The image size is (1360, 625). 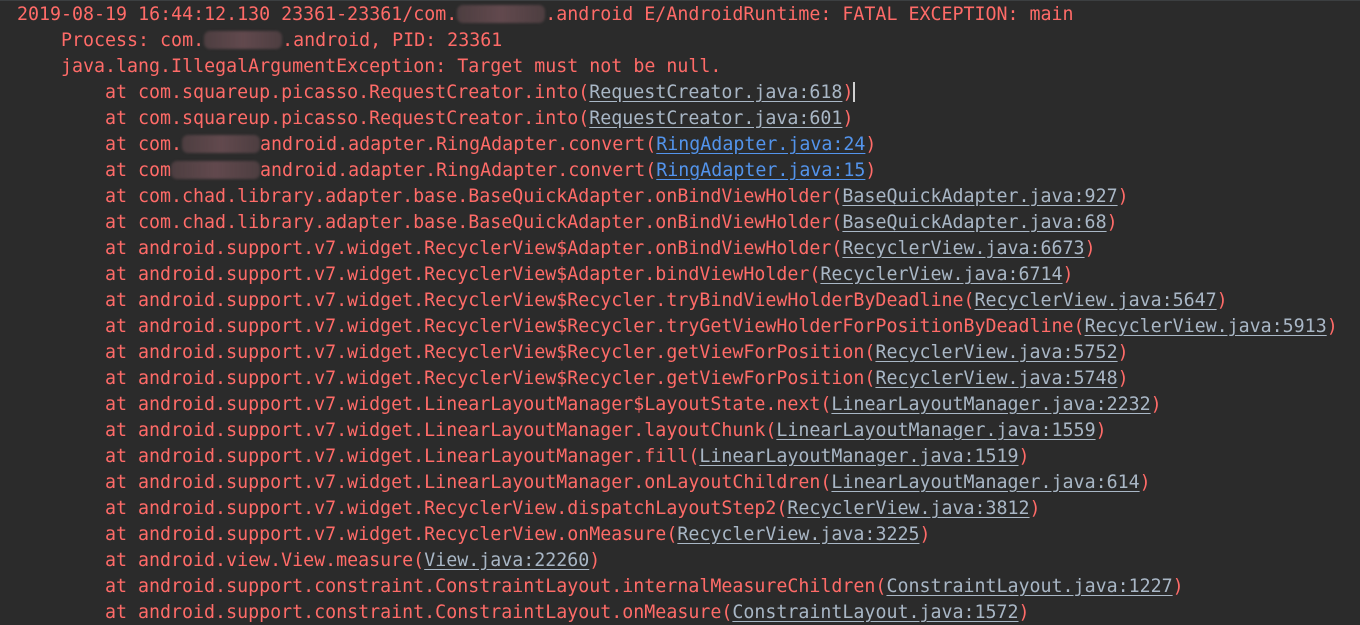 I want to click on log-text: at com, so click(x=138, y=170).